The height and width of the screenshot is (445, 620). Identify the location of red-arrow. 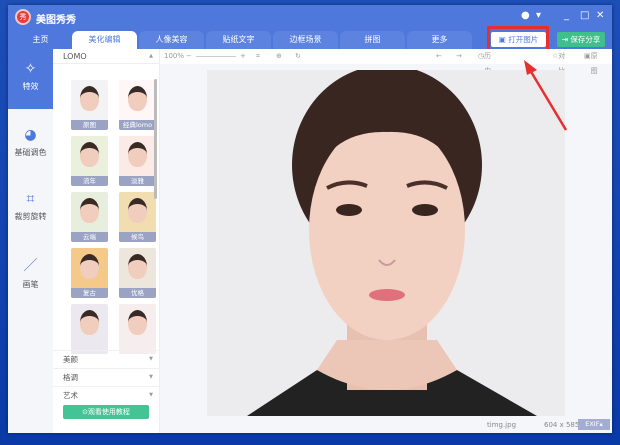
(546, 95).